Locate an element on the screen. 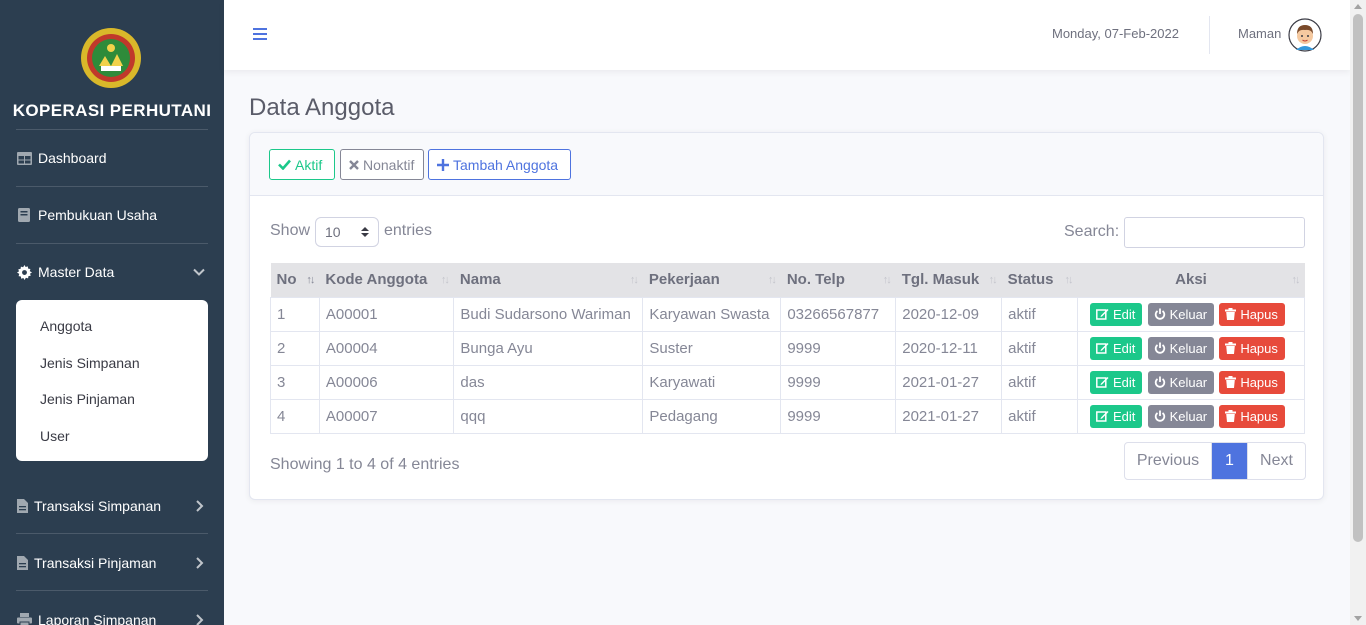 This screenshot has width=1366, height=625. file-icon is located at coordinates (22, 563).